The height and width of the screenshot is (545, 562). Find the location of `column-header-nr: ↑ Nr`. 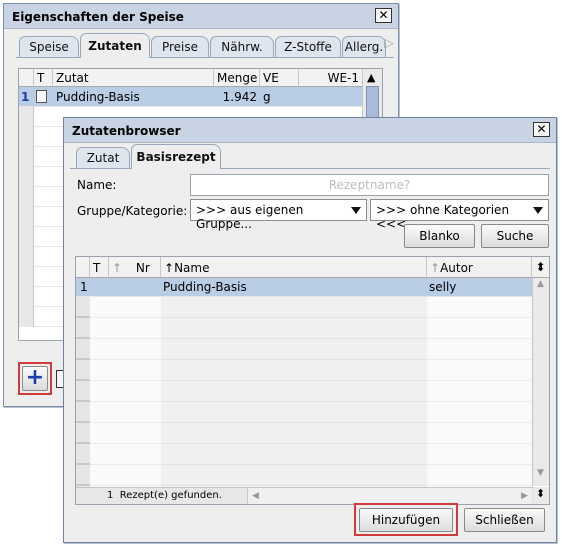

column-header-nr: ↑ Nr is located at coordinates (135, 267).